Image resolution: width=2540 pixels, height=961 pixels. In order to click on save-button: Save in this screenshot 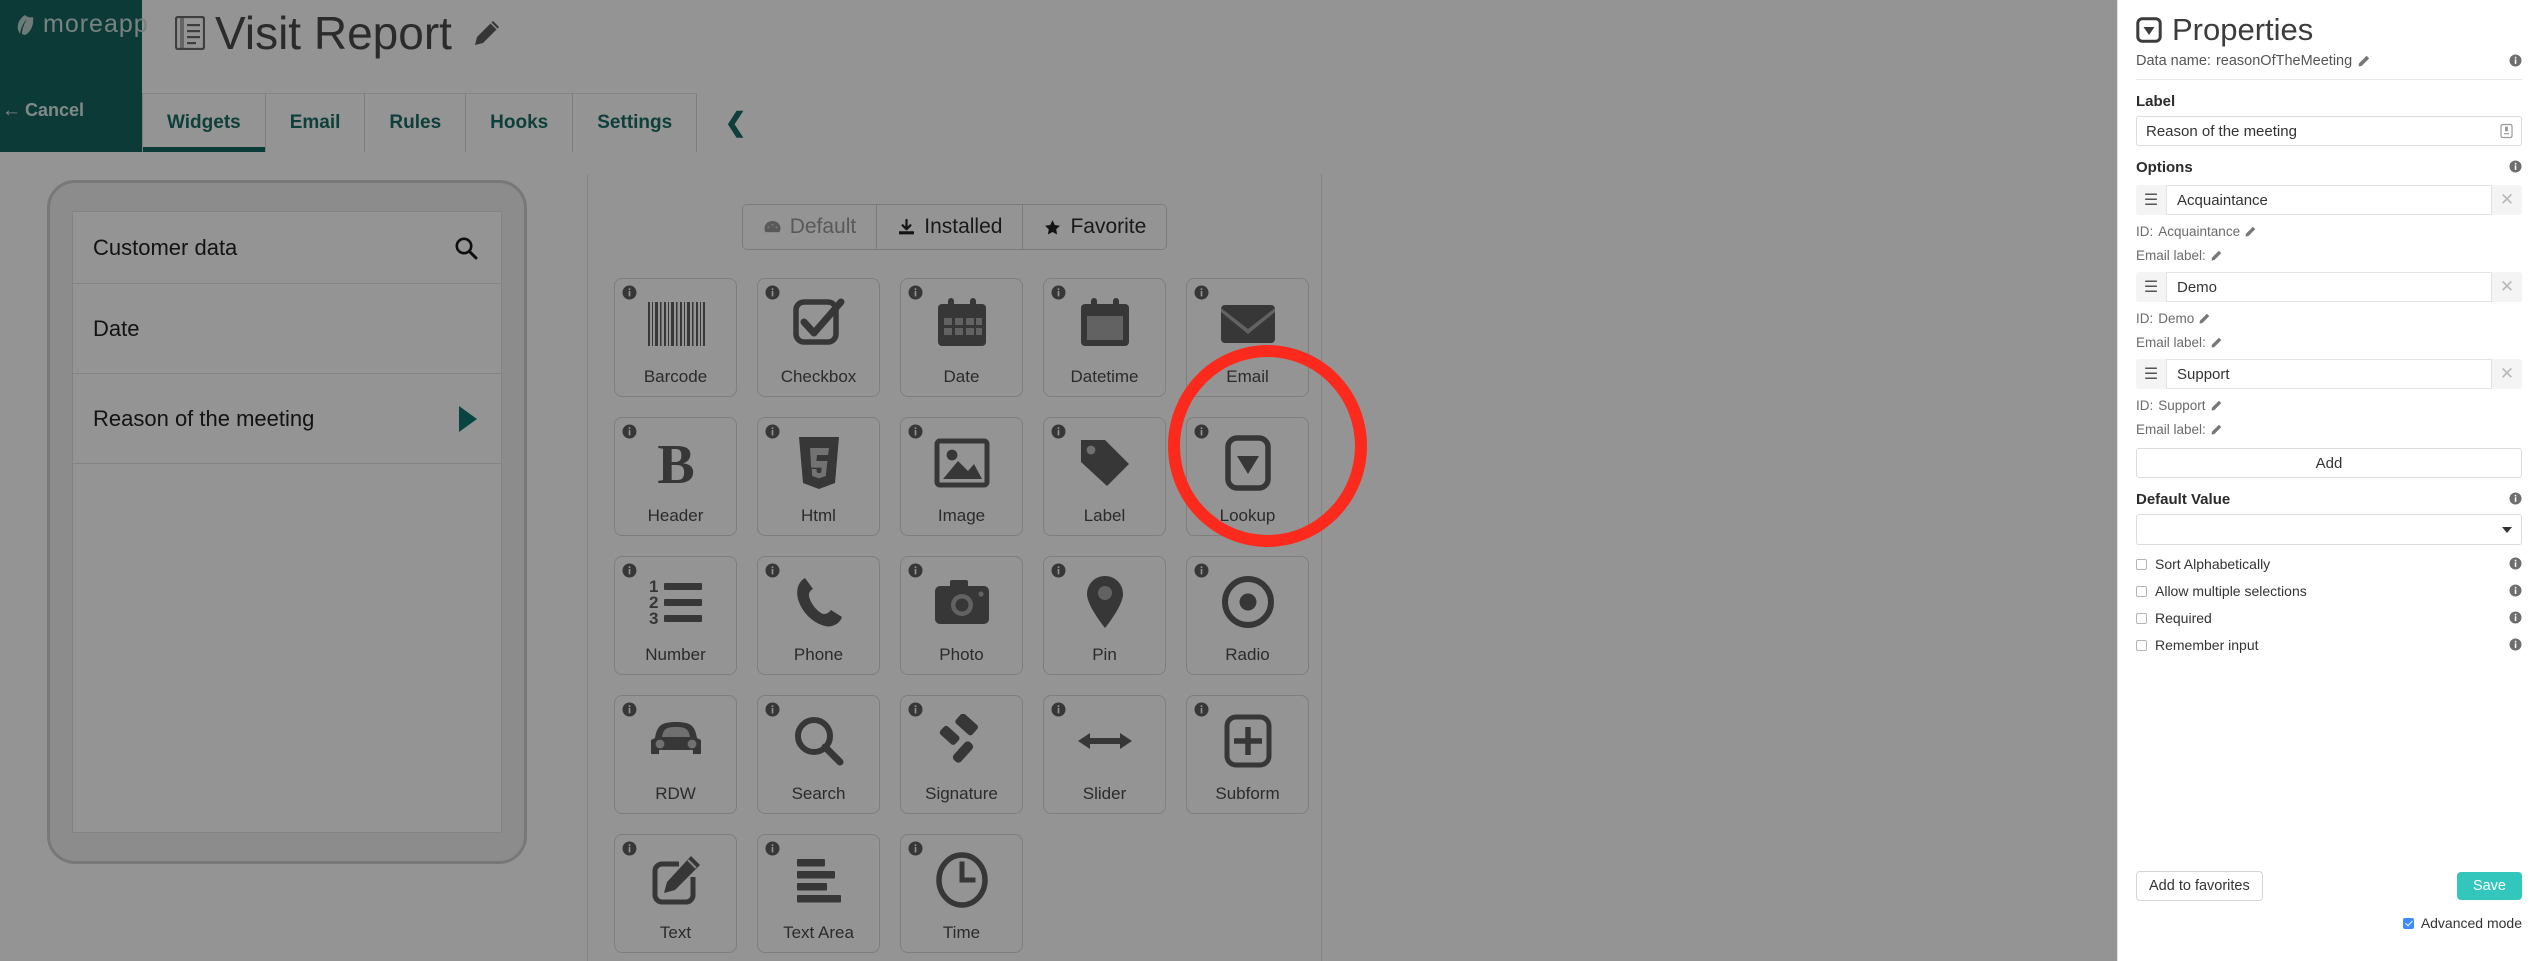, I will do `click(2489, 886)`.